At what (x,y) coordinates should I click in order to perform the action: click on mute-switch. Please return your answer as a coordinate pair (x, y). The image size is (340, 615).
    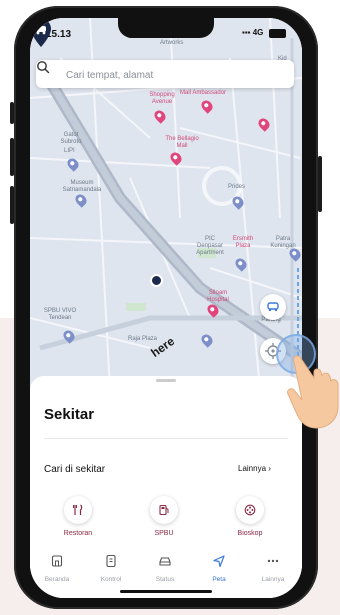
    Looking at the image, I should click on (12, 113).